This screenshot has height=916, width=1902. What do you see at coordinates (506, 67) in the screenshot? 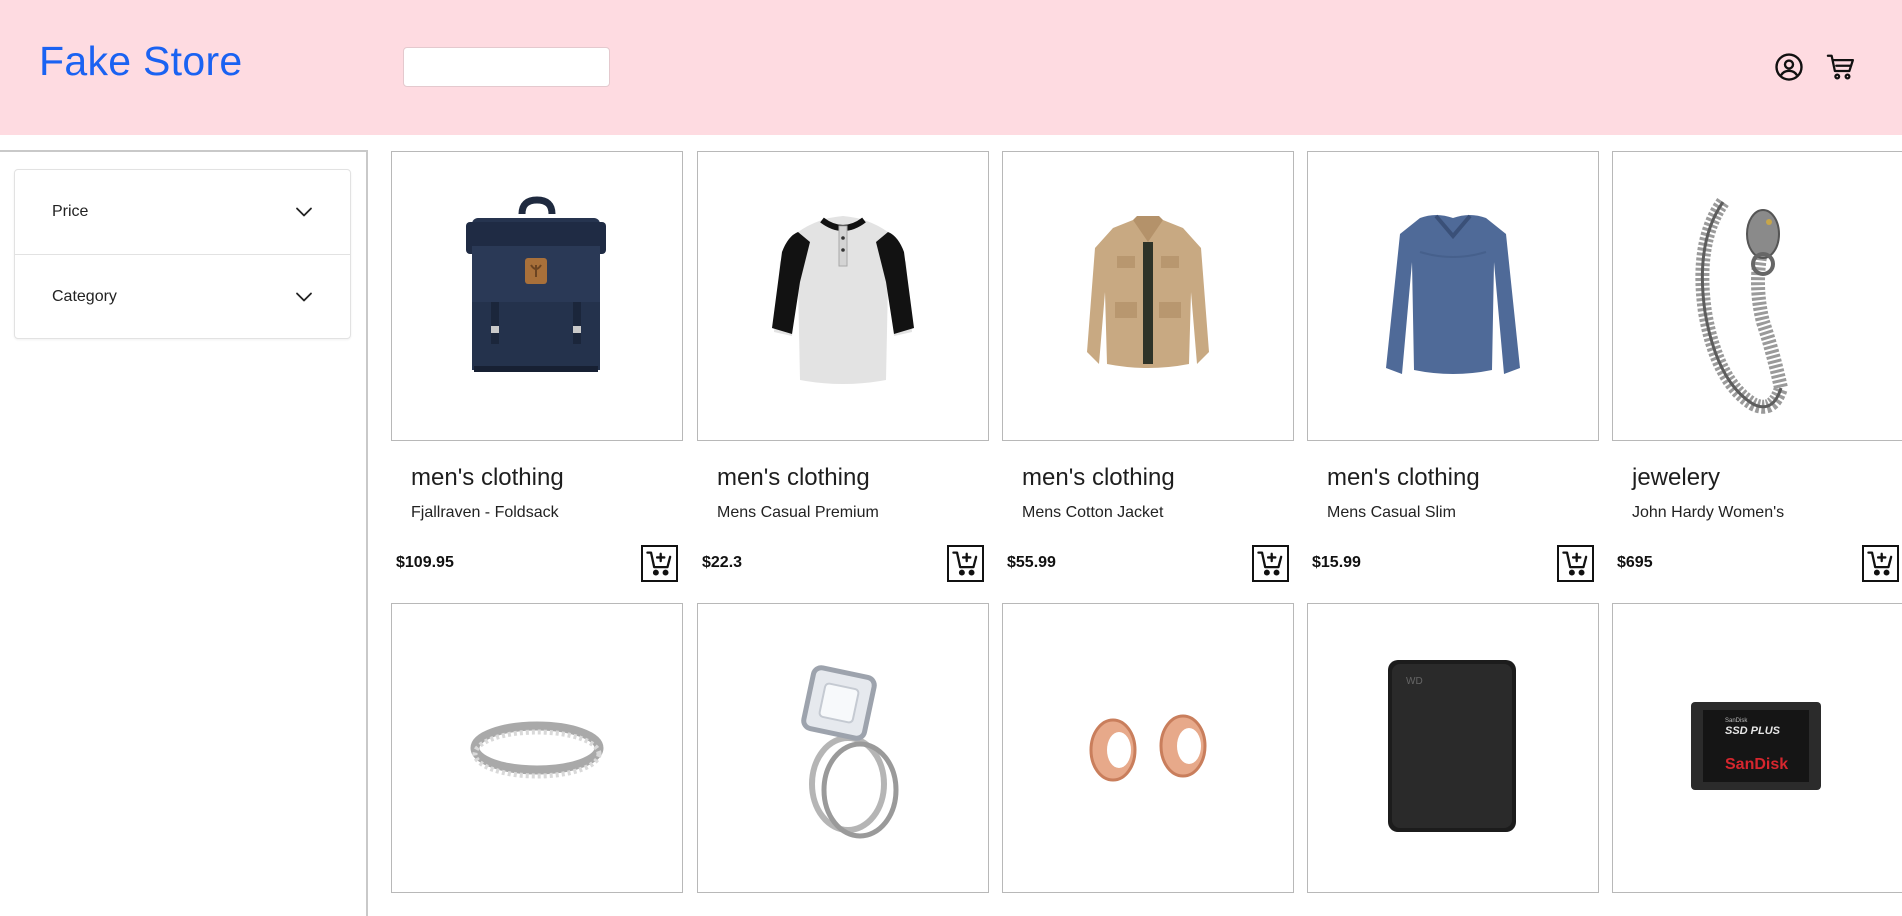
I see `search-input` at bounding box center [506, 67].